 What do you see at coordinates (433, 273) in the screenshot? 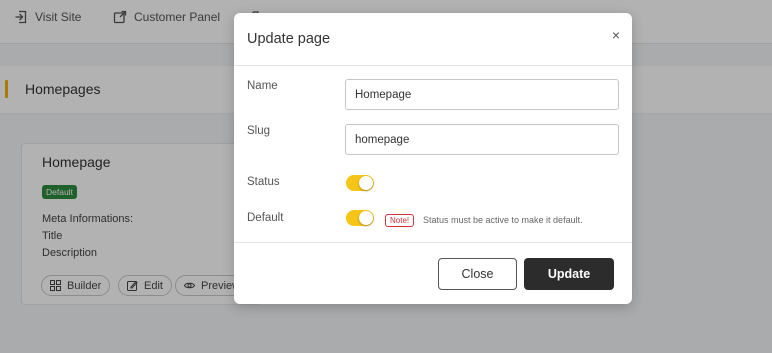
I see `modal-footer: Close Update` at bounding box center [433, 273].